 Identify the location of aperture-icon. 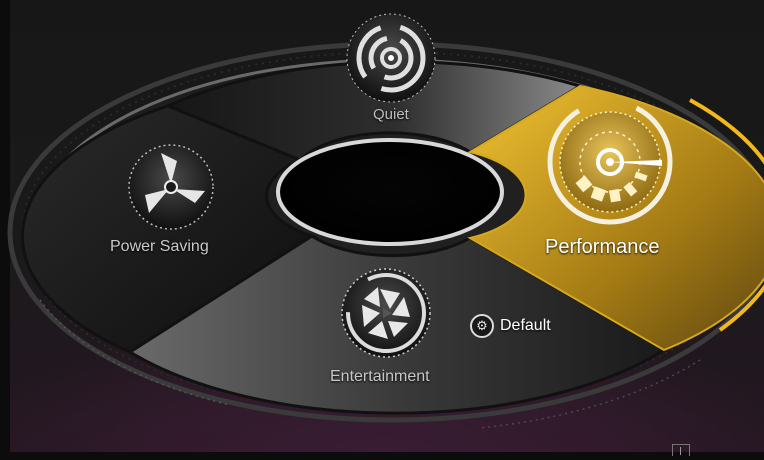
(386, 313).